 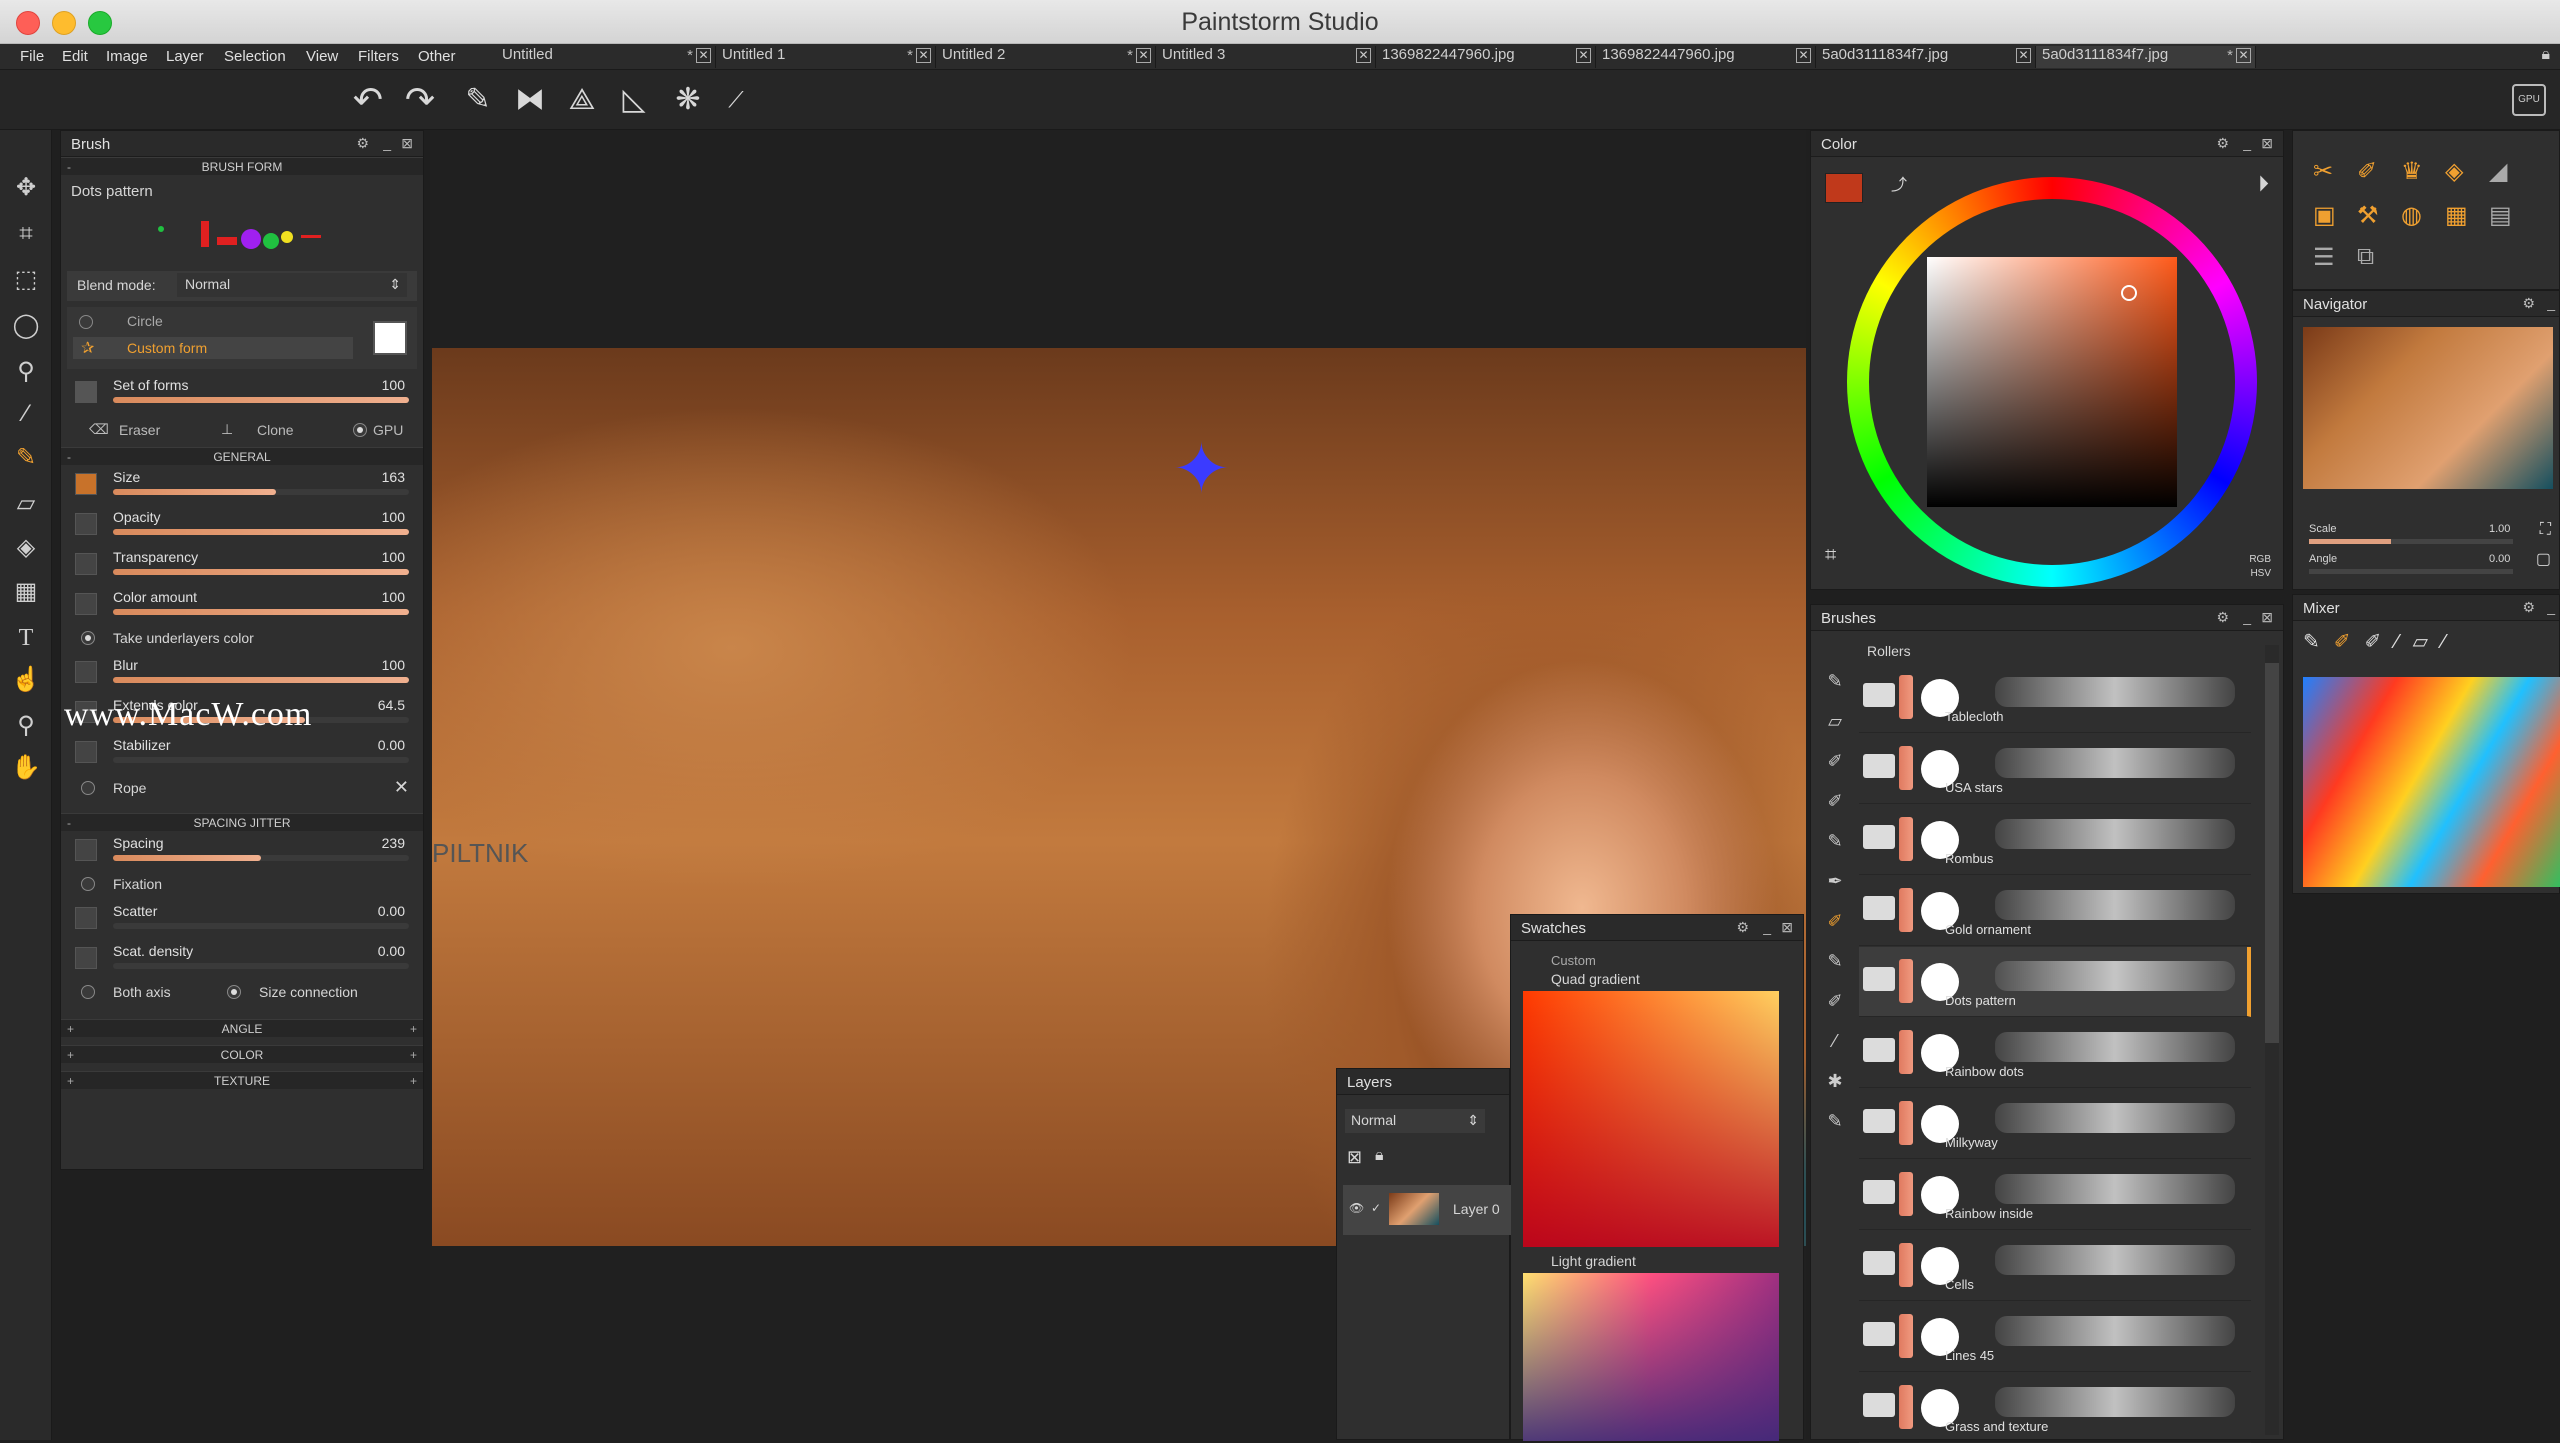 I want to click on document-tab: 5a0d3111834f7.jpg ✕, so click(x=1926, y=57).